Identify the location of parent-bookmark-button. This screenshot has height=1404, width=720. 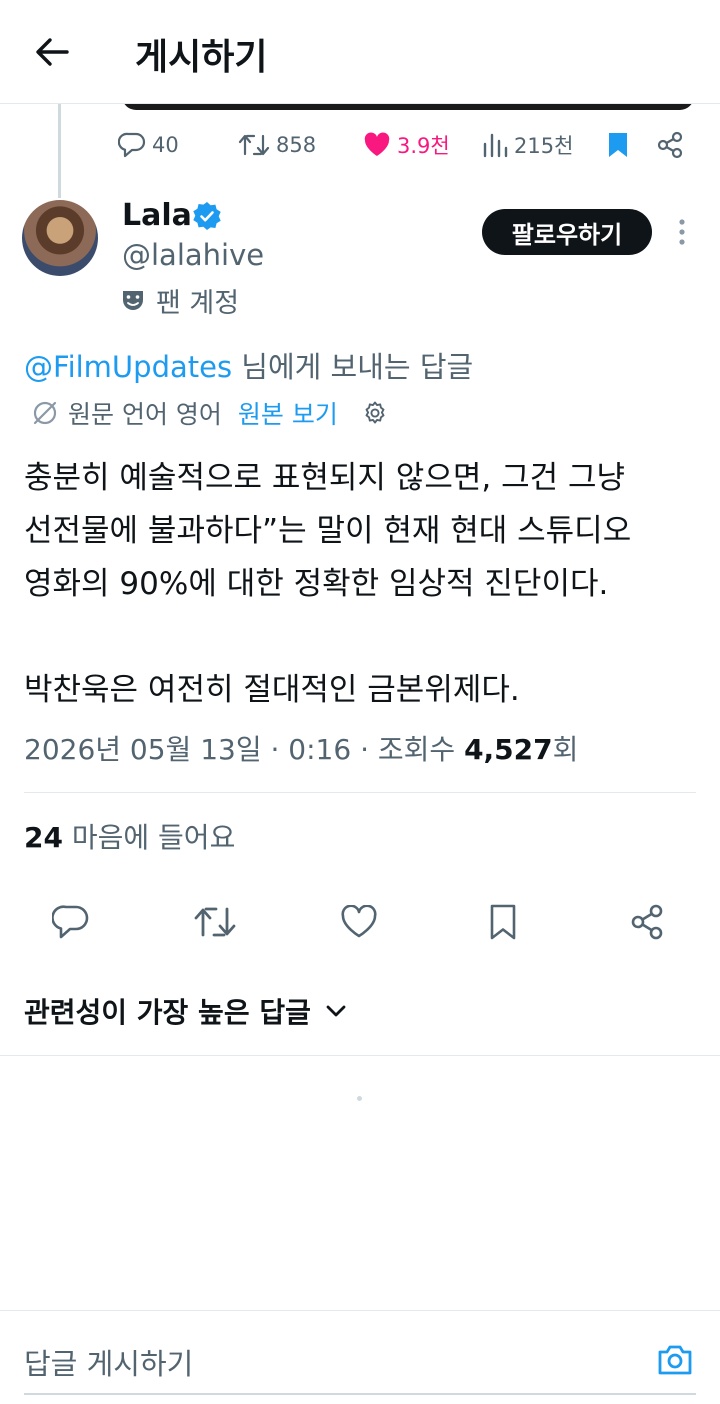
(618, 145).